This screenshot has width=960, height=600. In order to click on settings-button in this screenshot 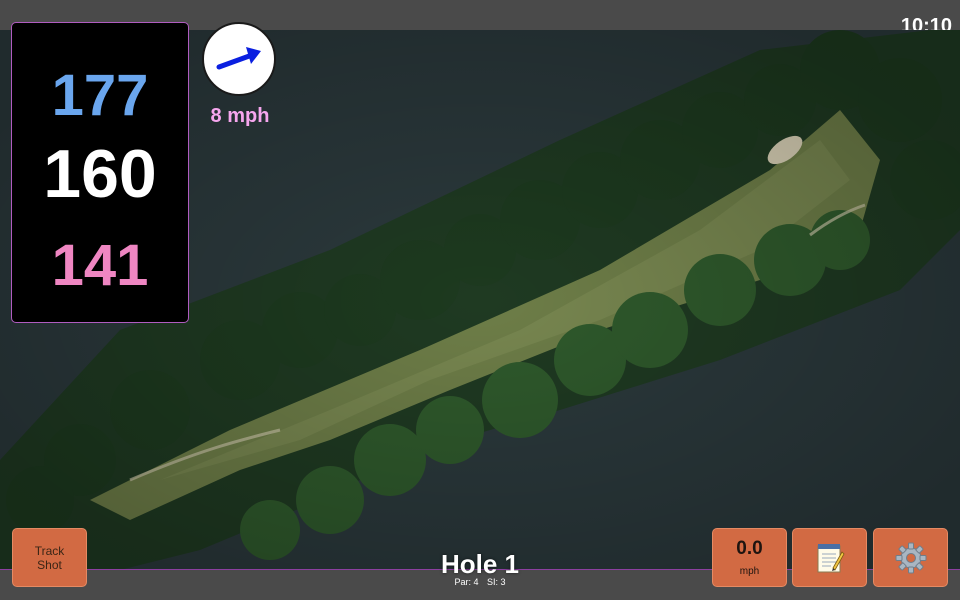, I will do `click(910, 557)`.